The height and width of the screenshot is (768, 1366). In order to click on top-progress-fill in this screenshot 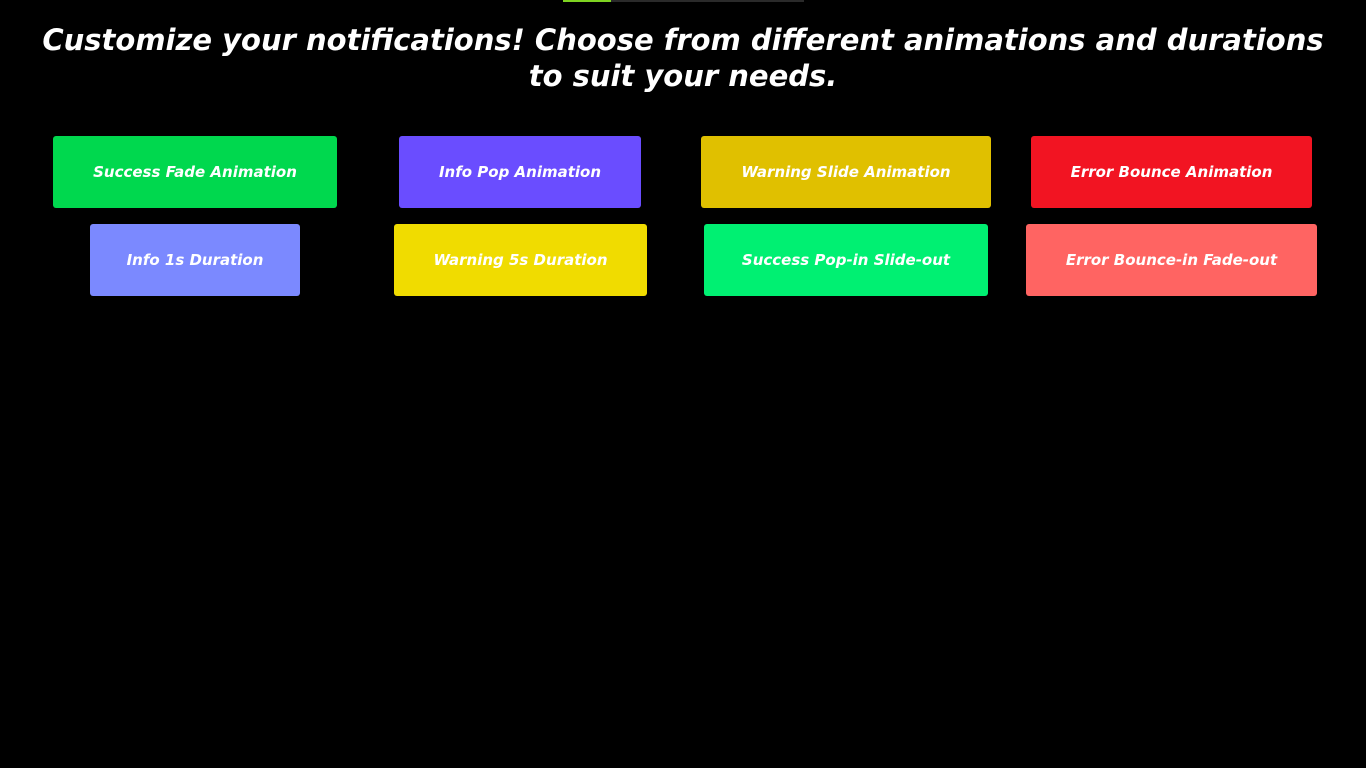, I will do `click(587, 1)`.